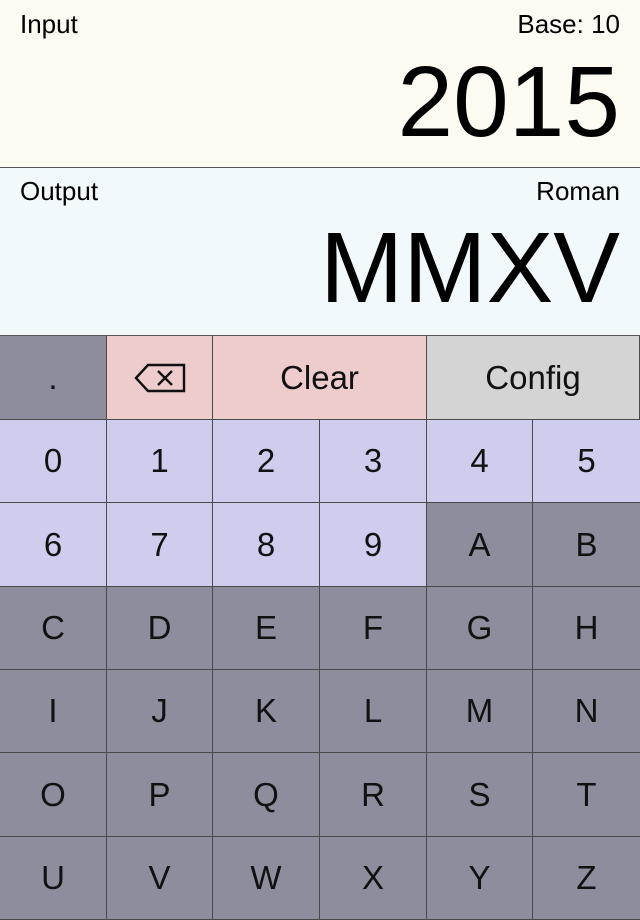 Image resolution: width=640 pixels, height=920 pixels. Describe the element at coordinates (586, 795) in the screenshot. I see `key-t: T` at that location.